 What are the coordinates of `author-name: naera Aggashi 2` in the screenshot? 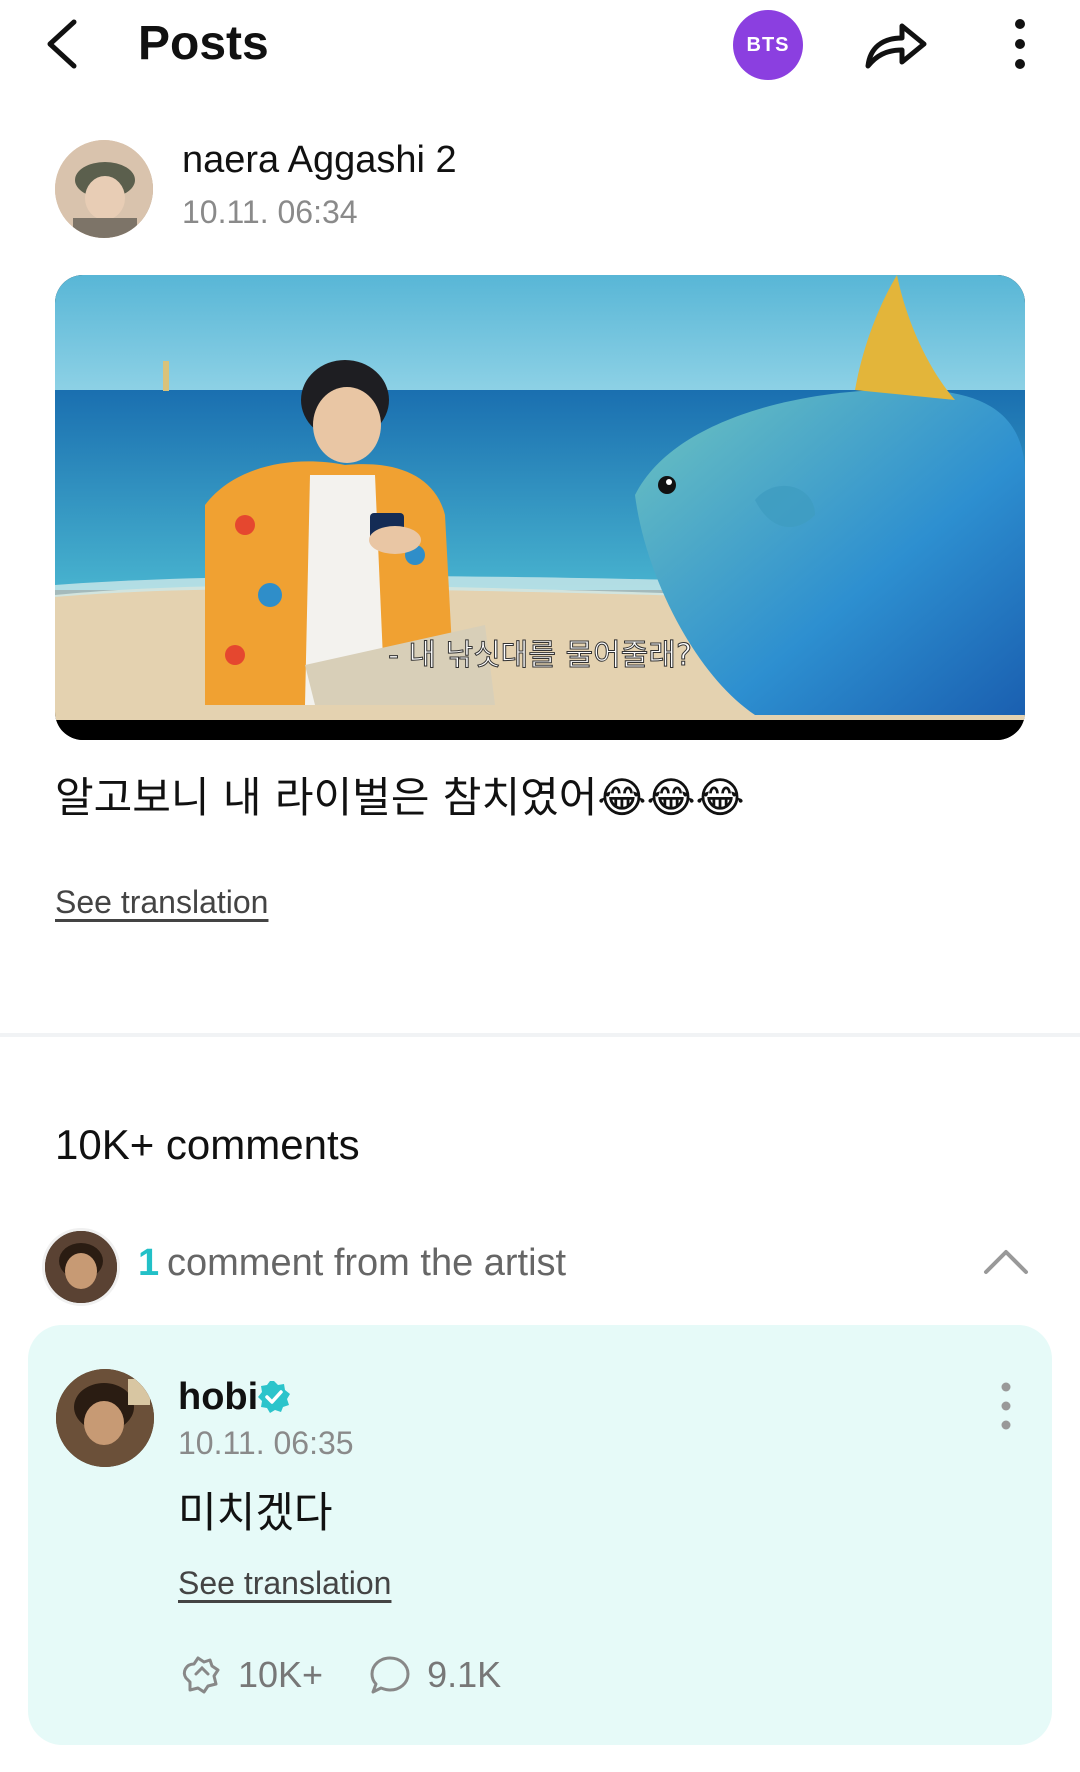 It's located at (319, 160).